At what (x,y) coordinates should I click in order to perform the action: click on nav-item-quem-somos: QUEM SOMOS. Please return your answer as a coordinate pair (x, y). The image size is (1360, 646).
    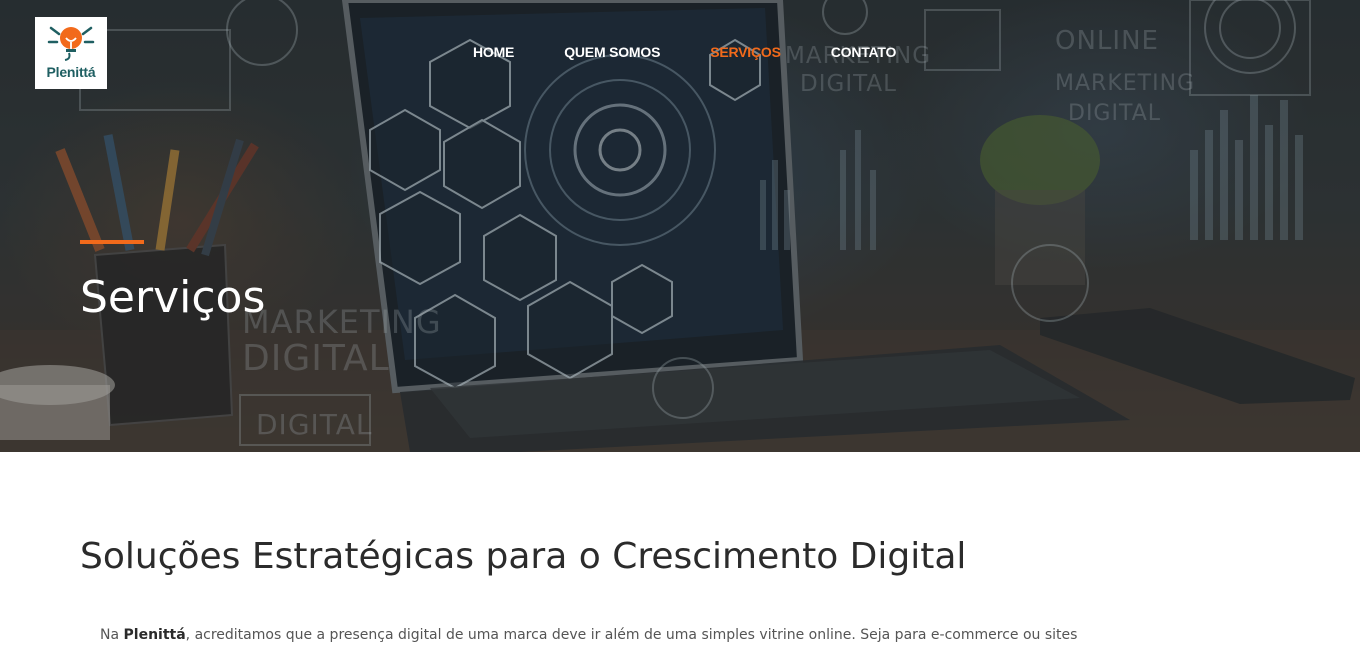
    Looking at the image, I should click on (612, 52).